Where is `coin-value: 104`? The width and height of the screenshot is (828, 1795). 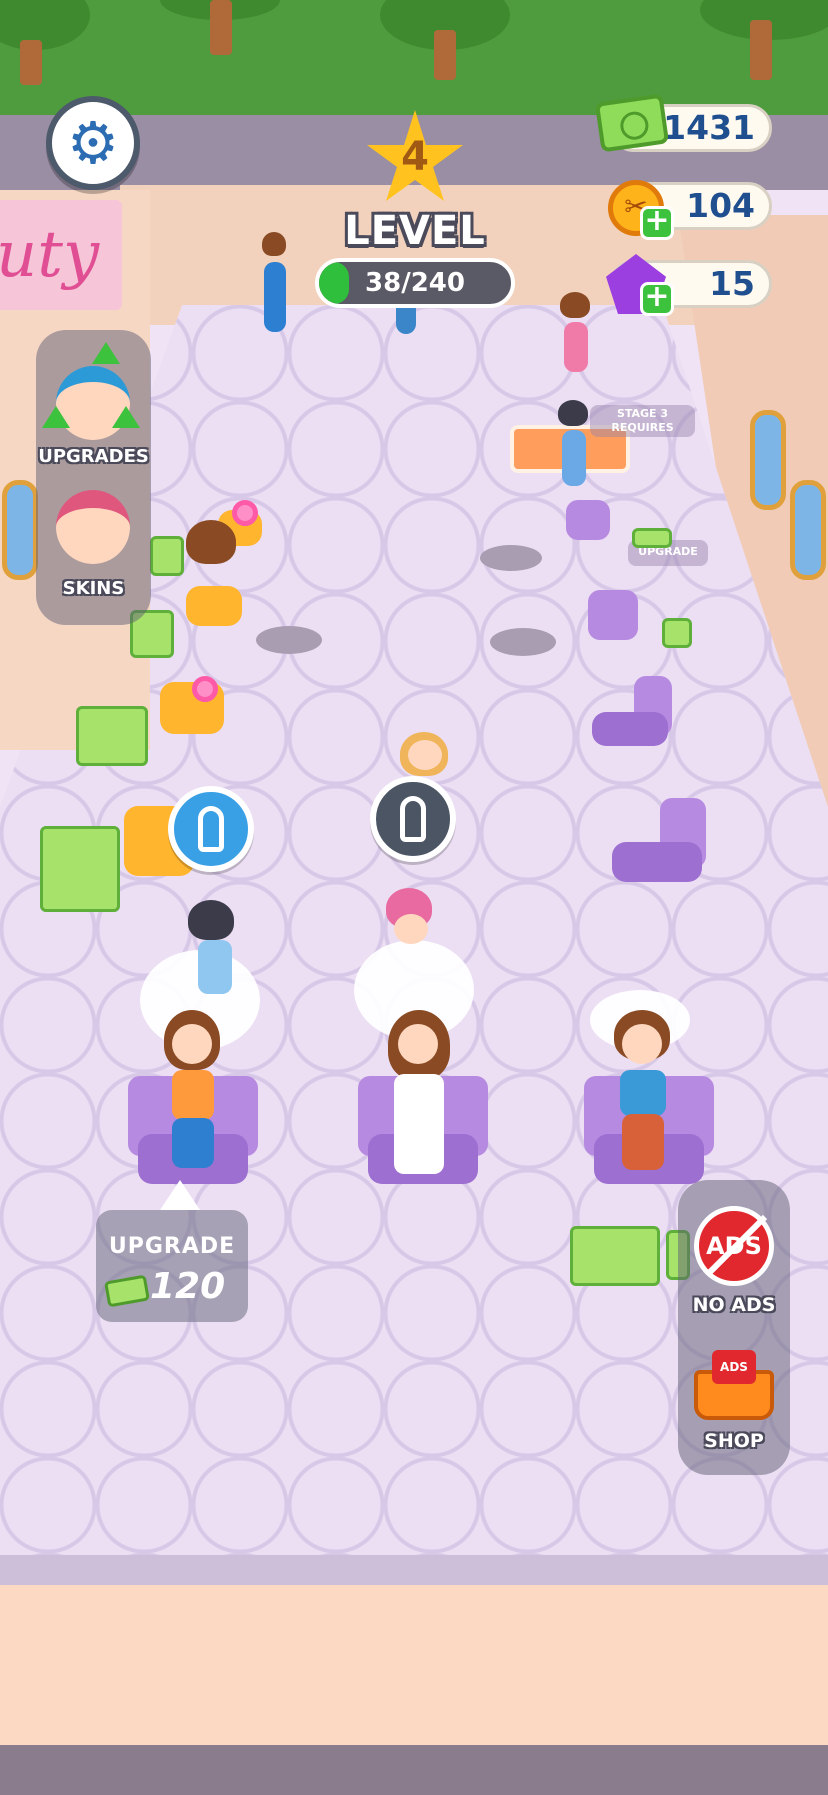
coin-value: 104 is located at coordinates (720, 205).